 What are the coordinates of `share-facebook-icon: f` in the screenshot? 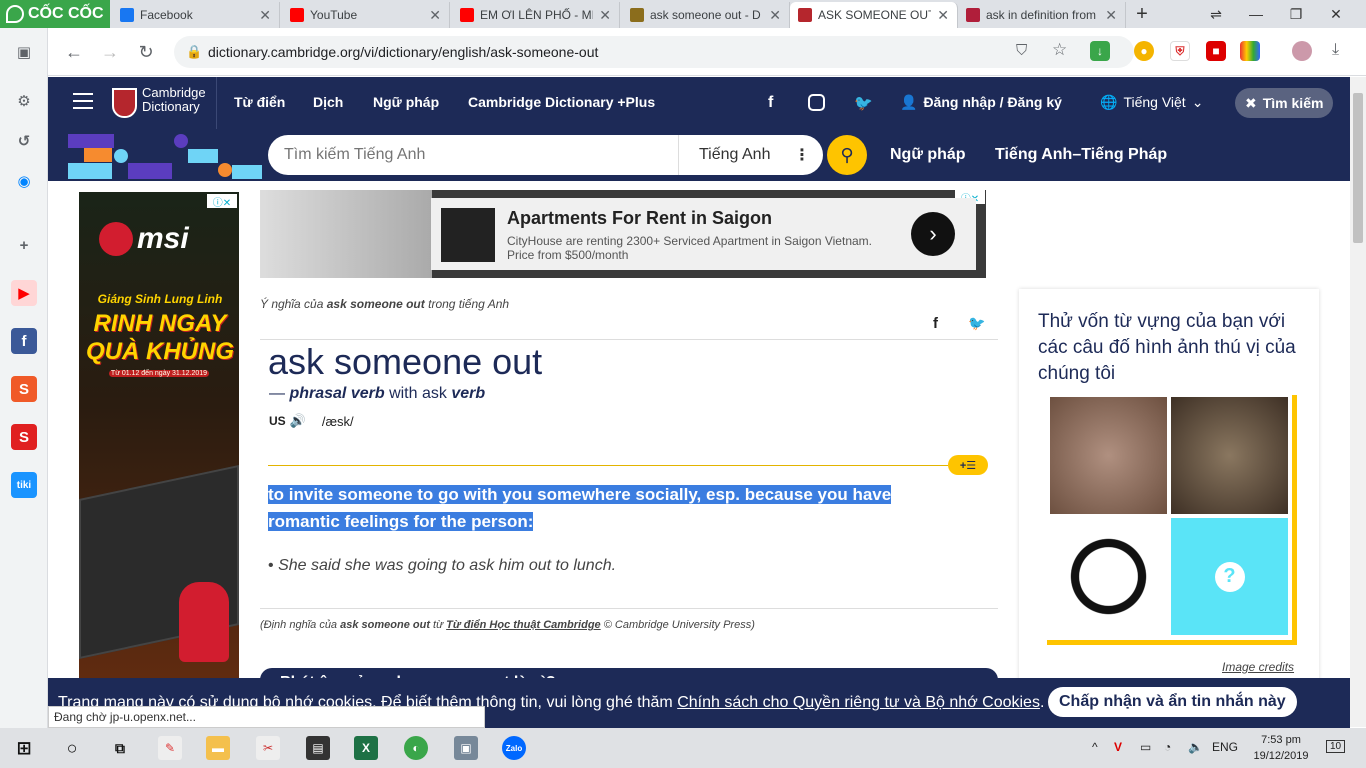 It's located at (935, 323).